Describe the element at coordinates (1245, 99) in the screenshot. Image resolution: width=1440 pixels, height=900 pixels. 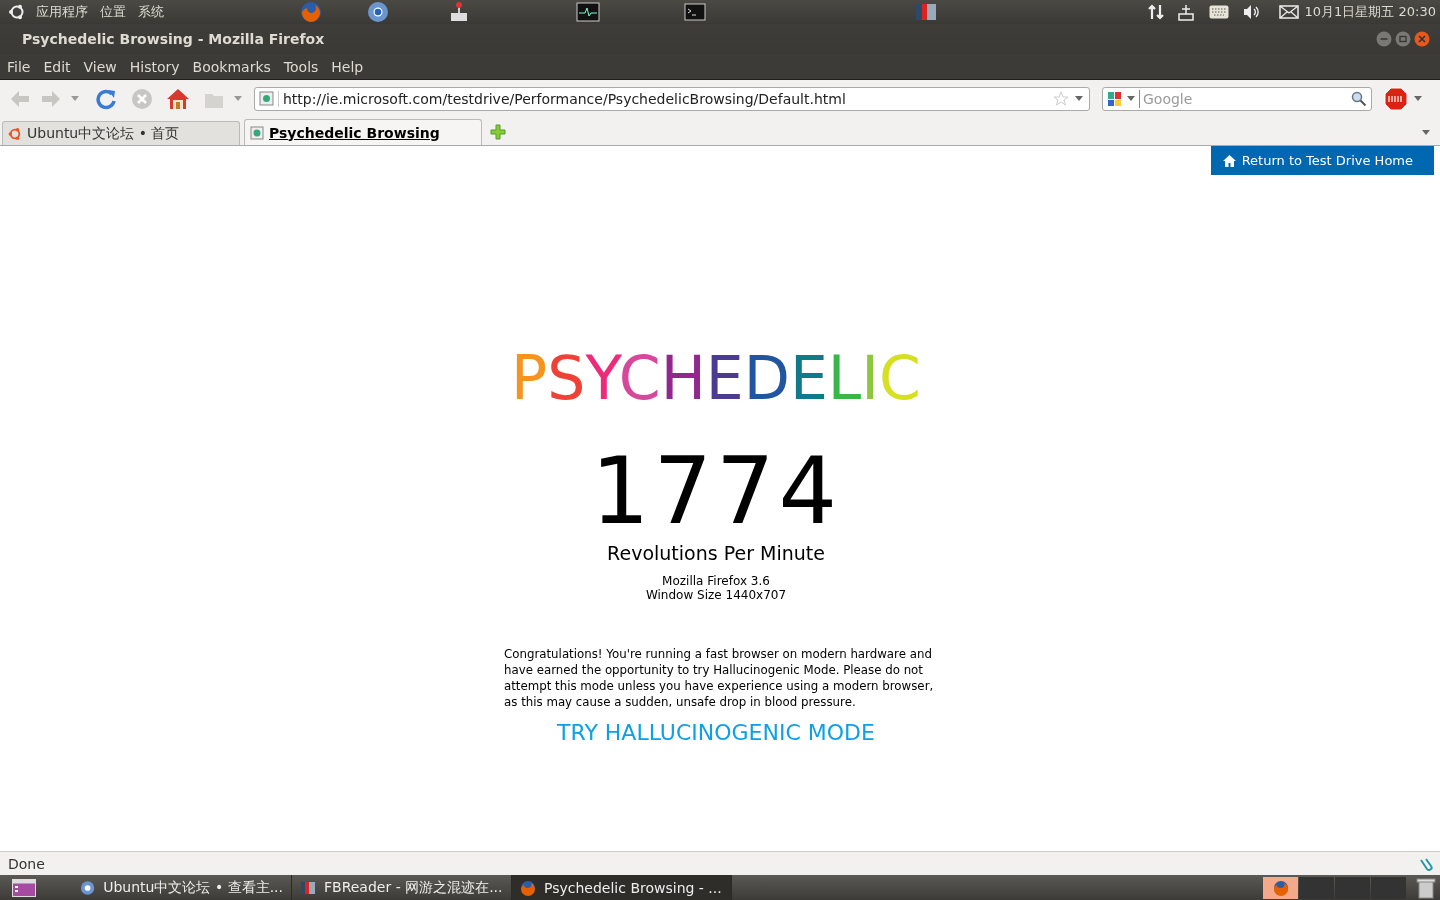
I see `search-field: Google` at that location.